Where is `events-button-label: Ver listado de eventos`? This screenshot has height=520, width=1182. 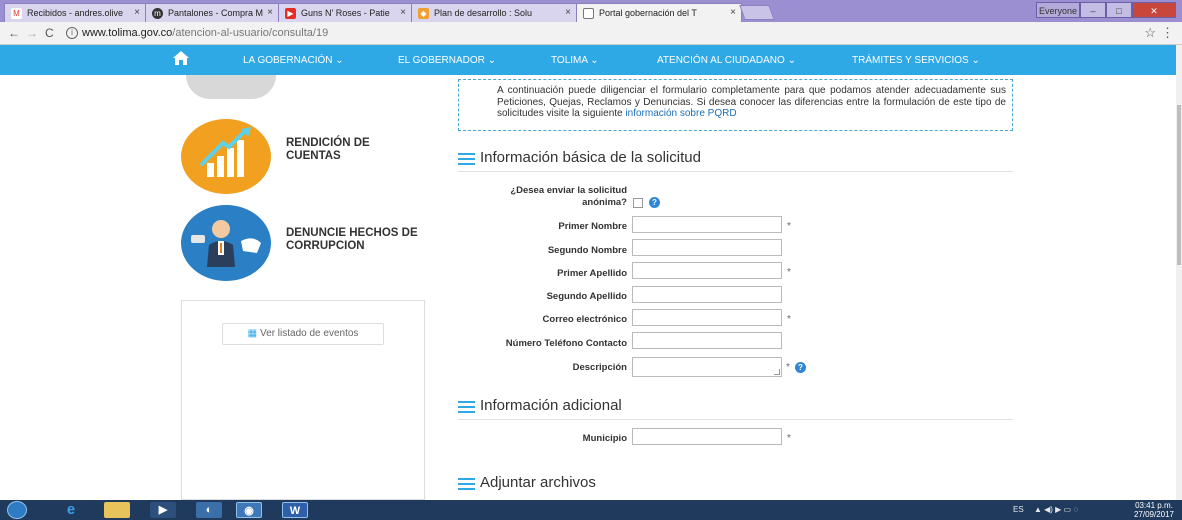 events-button-label: Ver listado de eventos is located at coordinates (309, 333).